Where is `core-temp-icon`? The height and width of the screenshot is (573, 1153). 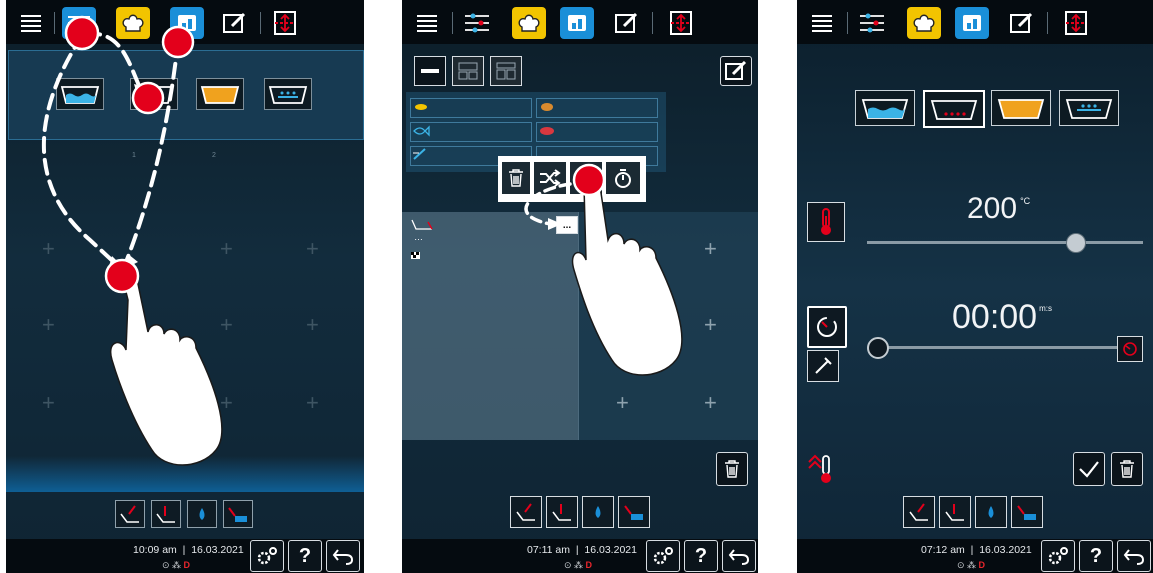
core-temp-icon is located at coordinates (820, 470).